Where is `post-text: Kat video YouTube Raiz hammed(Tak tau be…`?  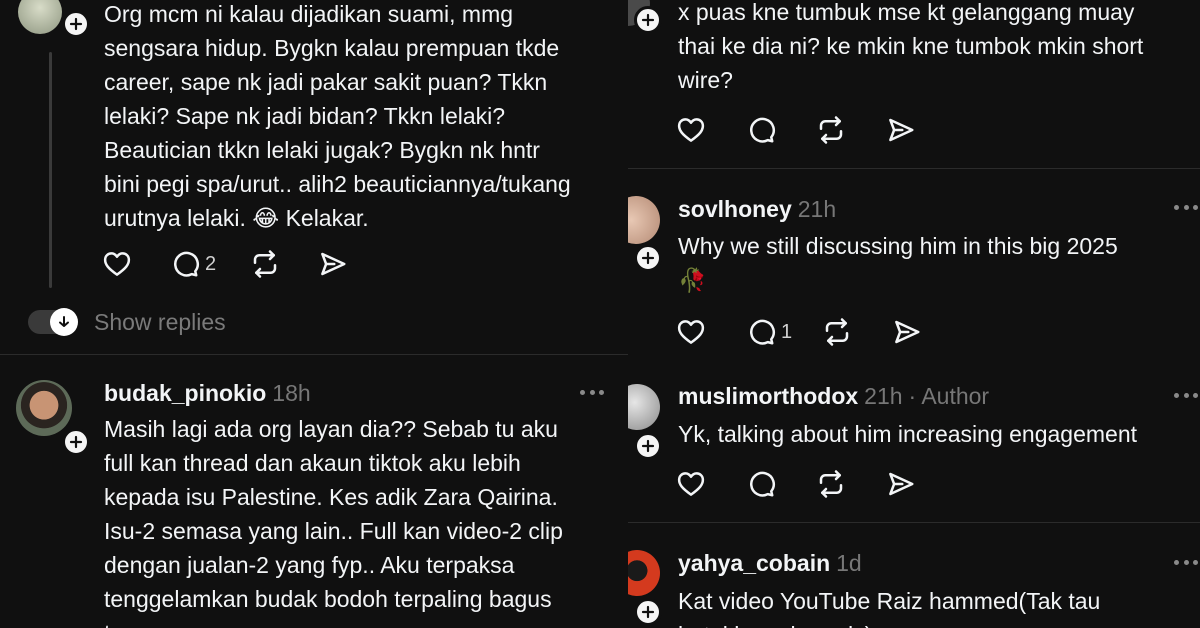 post-text: Kat video YouTube Raiz hammed(Tak tau be… is located at coordinates (889, 606).